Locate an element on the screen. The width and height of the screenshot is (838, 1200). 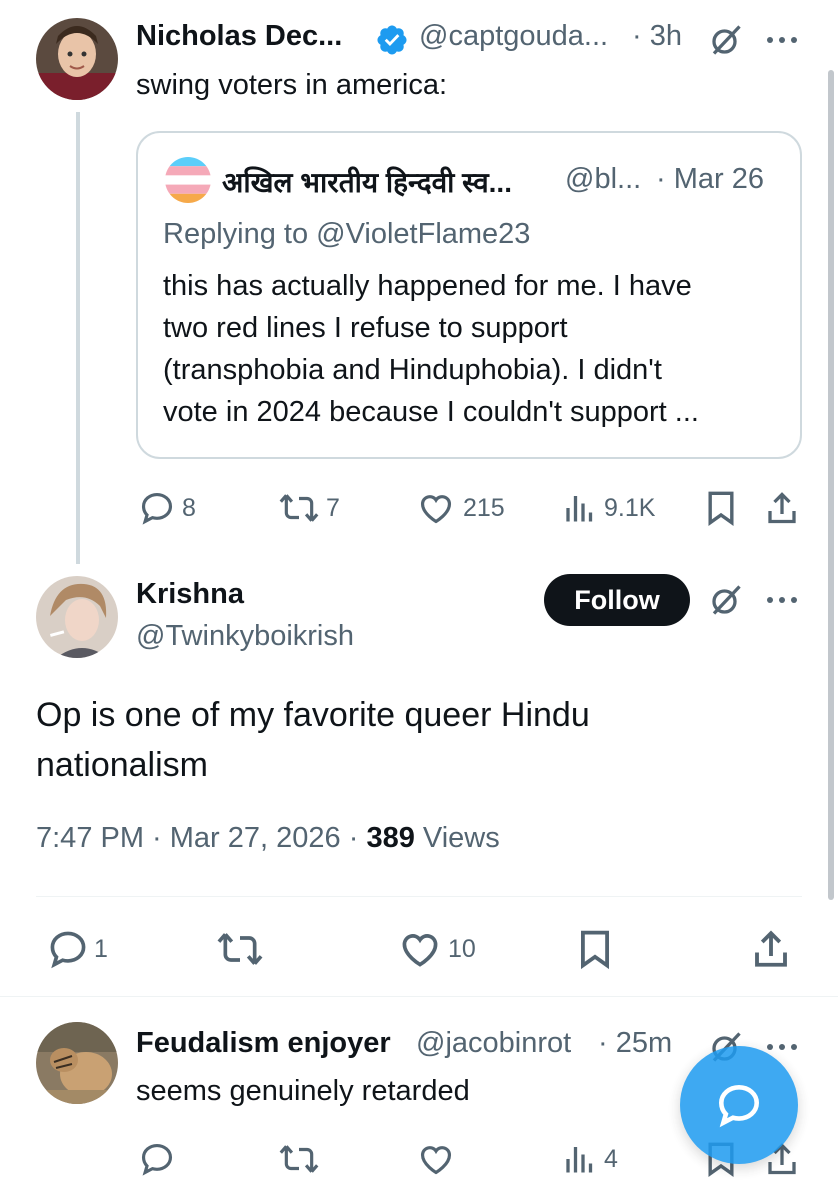
tweet-text: swing voters in america: is located at coordinates (292, 85).